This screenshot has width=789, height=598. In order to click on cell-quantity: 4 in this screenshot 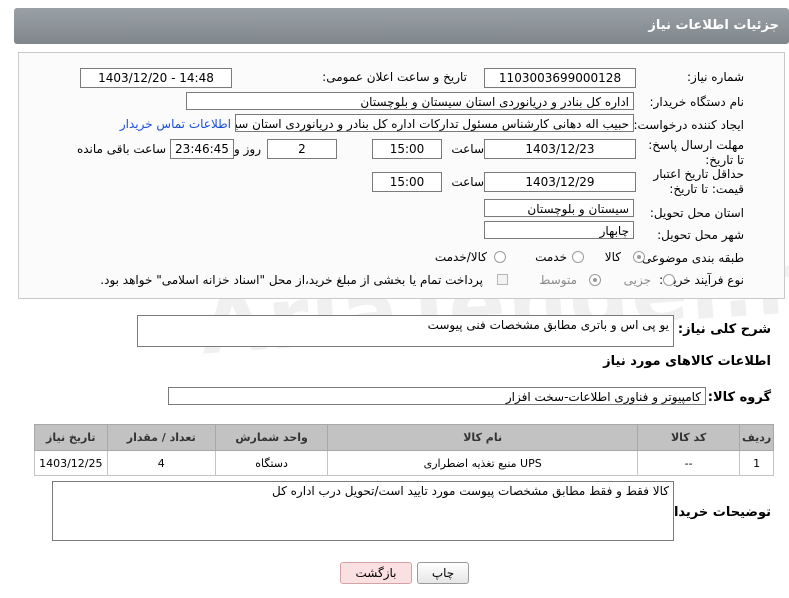, I will do `click(161, 463)`.